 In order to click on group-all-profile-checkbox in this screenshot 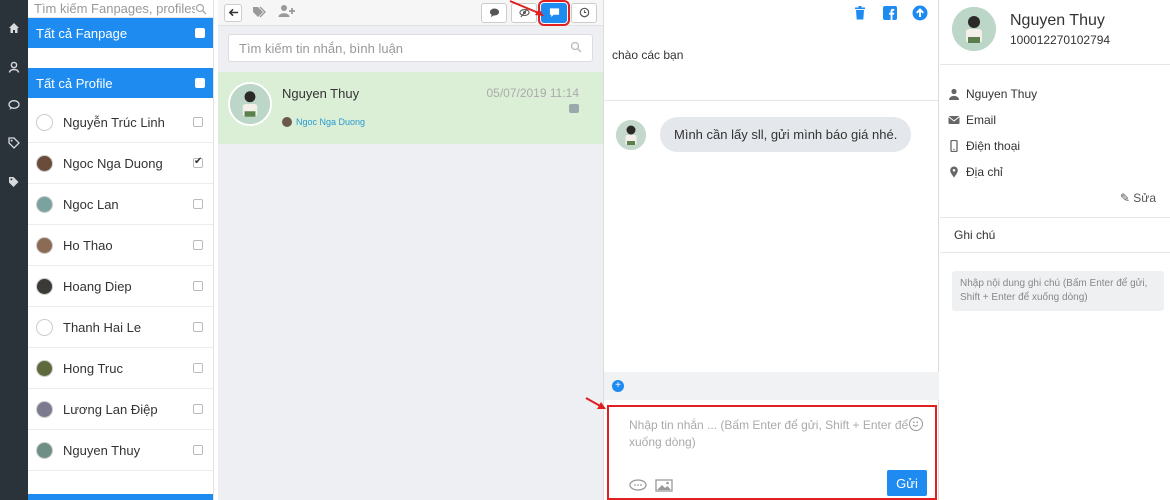, I will do `click(200, 83)`.